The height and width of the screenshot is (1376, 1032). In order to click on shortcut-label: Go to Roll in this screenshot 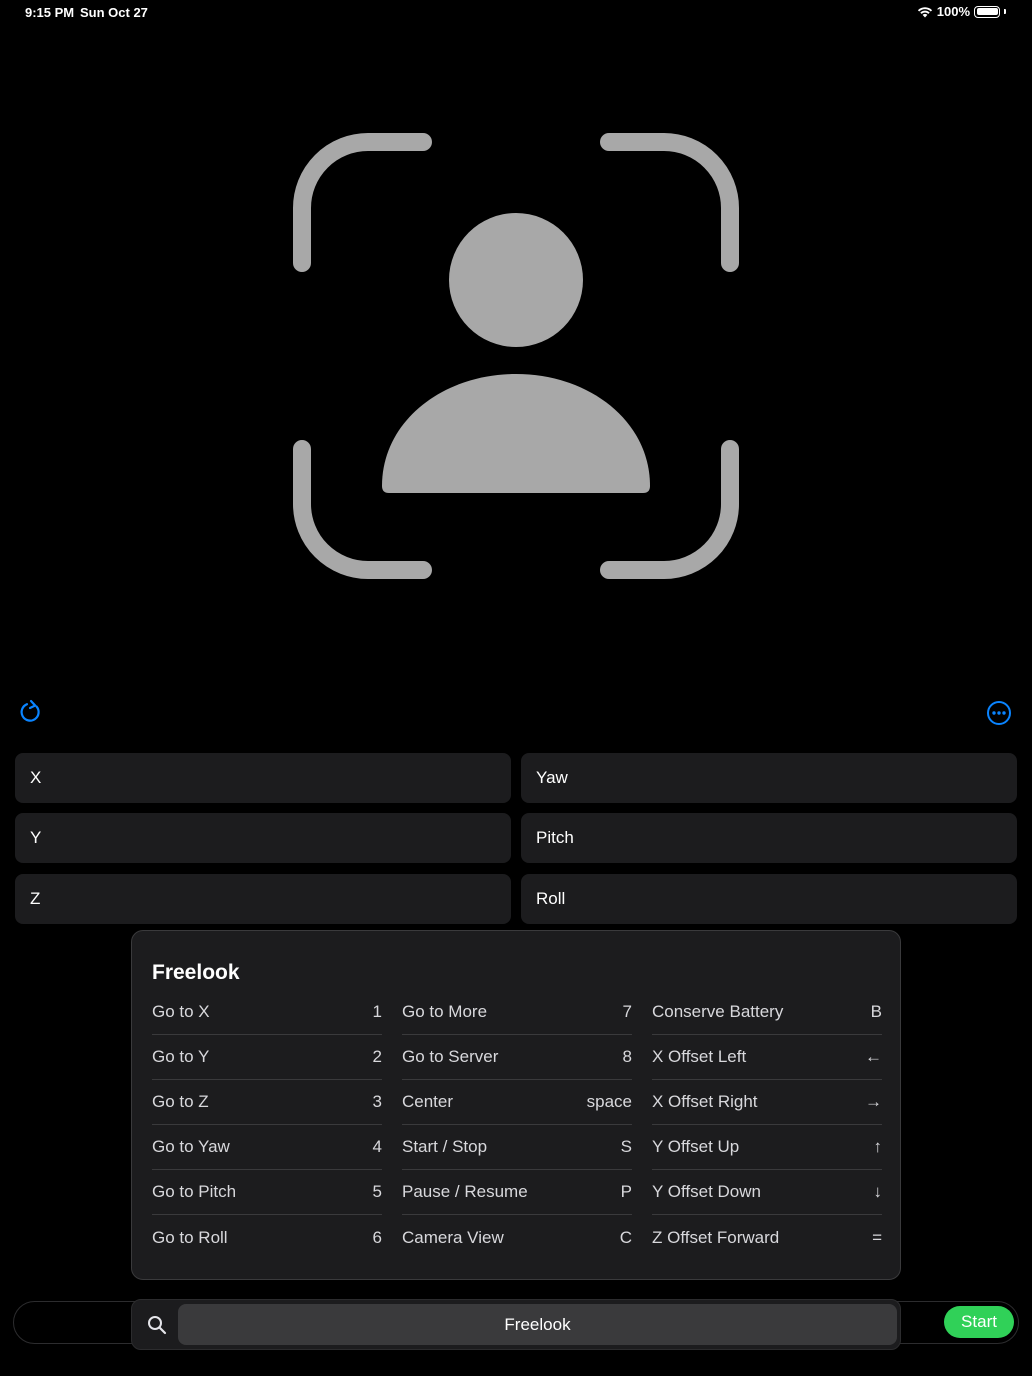, I will do `click(190, 1237)`.